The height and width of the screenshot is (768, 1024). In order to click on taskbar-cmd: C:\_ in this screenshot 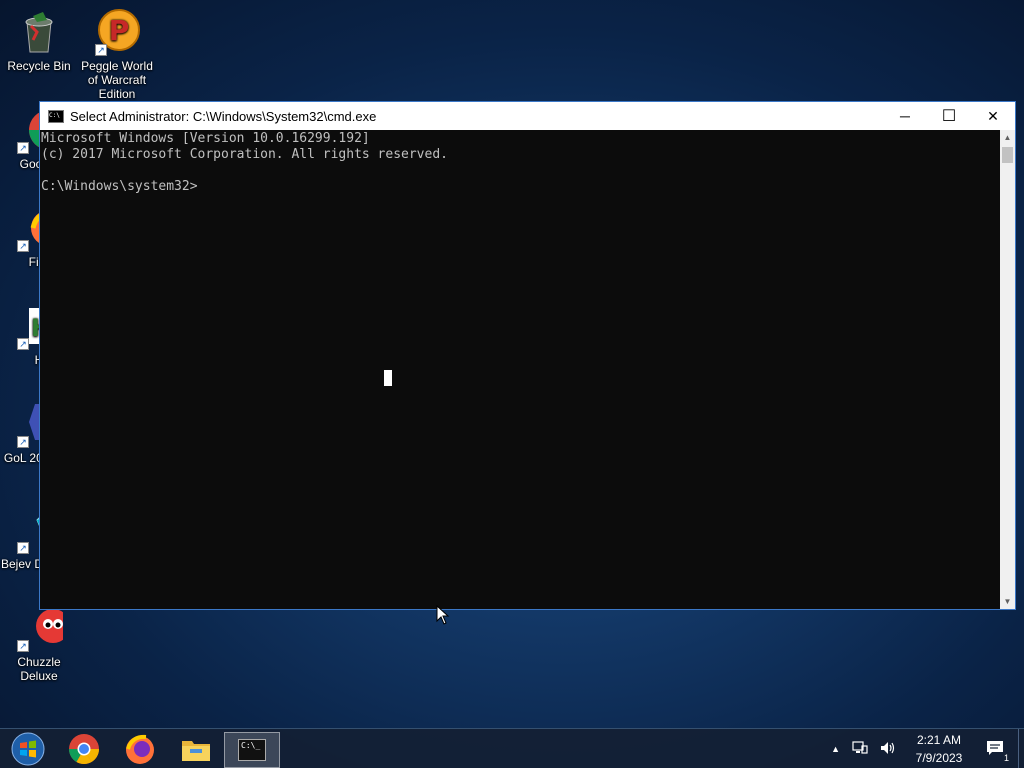, I will do `click(252, 749)`.